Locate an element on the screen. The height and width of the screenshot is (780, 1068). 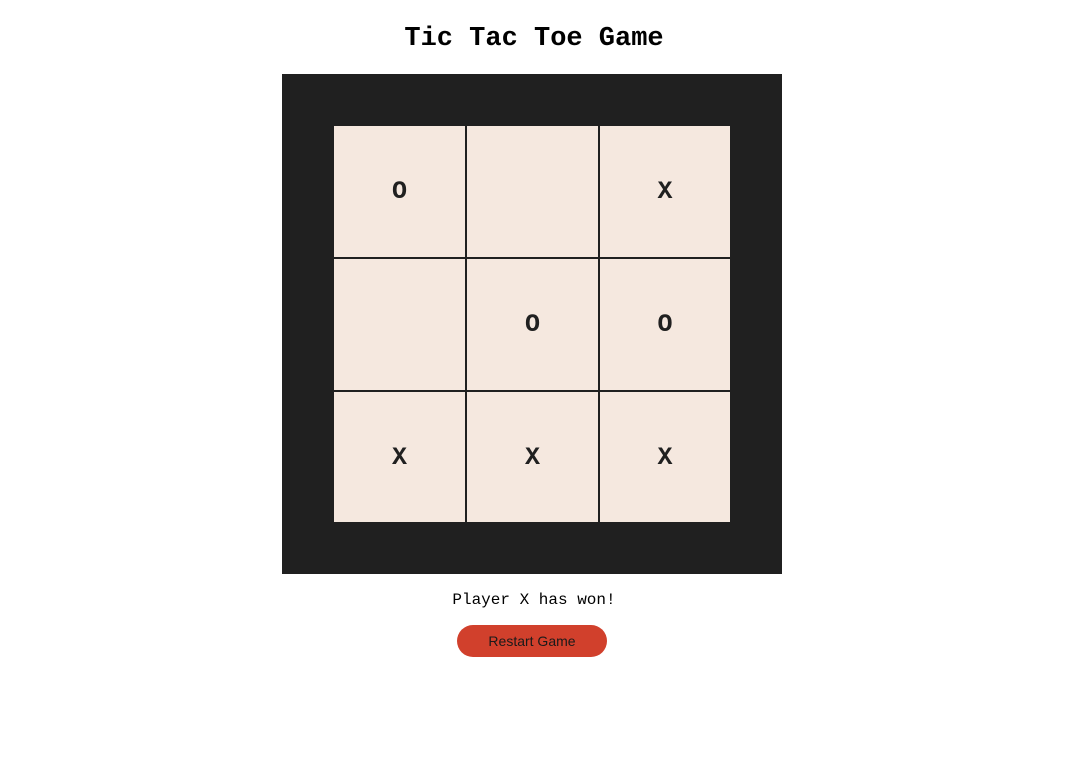
board-cell-6: O is located at coordinates (665, 324).